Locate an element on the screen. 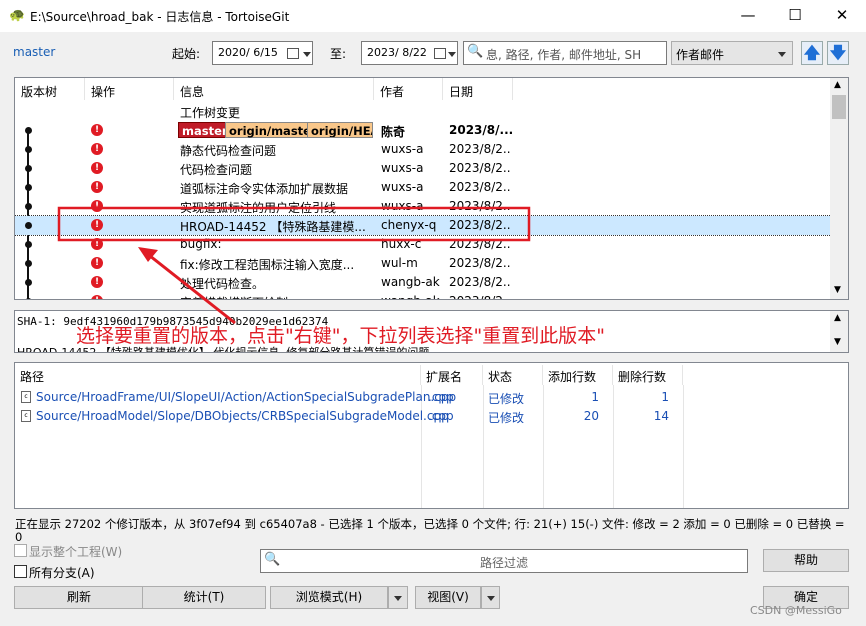  annotation-text: 选择要重置的版本，点击"右键"，下拉列表选择"重置到此版本" is located at coordinates (340, 336).